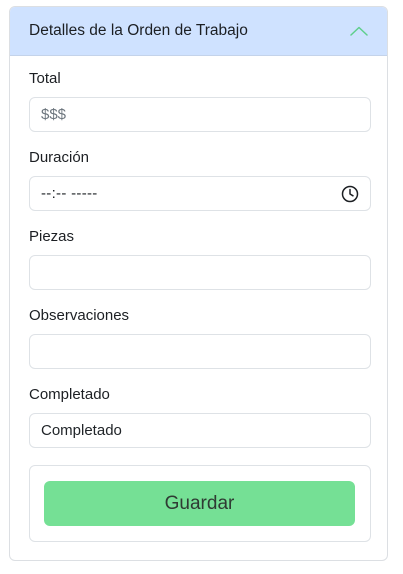 The width and height of the screenshot is (403, 574). I want to click on actions-box: Guardar, so click(200, 503).